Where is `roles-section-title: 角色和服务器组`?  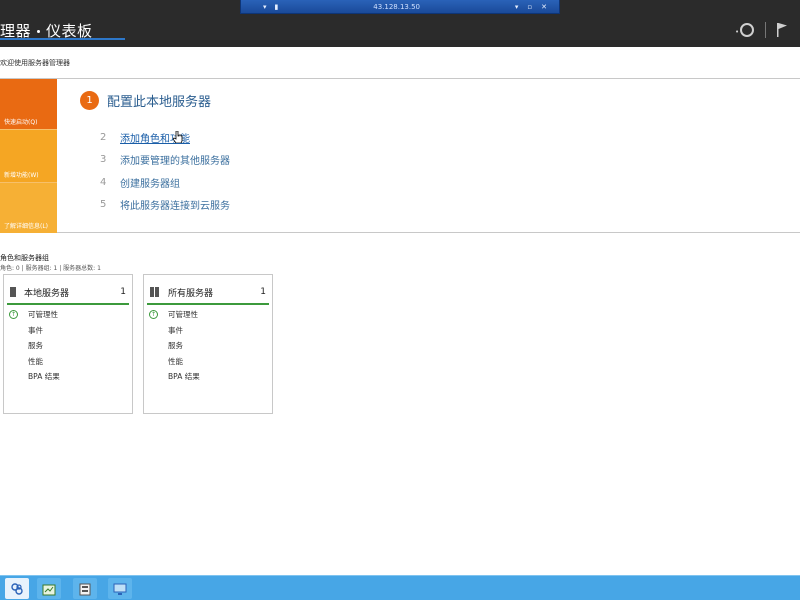
roles-section-title: 角色和服务器组 is located at coordinates (24, 258).